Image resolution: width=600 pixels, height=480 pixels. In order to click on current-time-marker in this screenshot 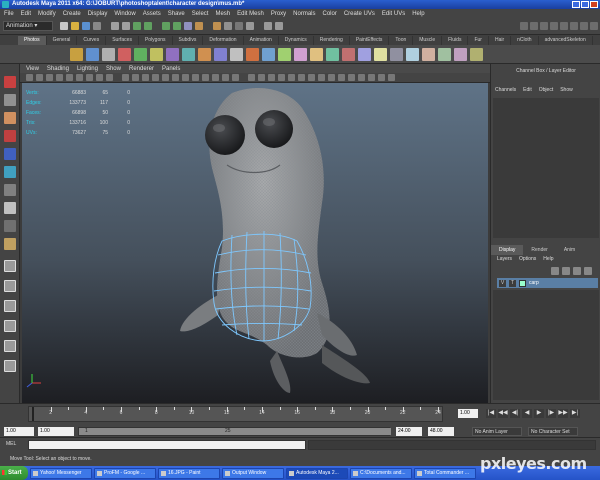, I will do `click(33, 414)`.